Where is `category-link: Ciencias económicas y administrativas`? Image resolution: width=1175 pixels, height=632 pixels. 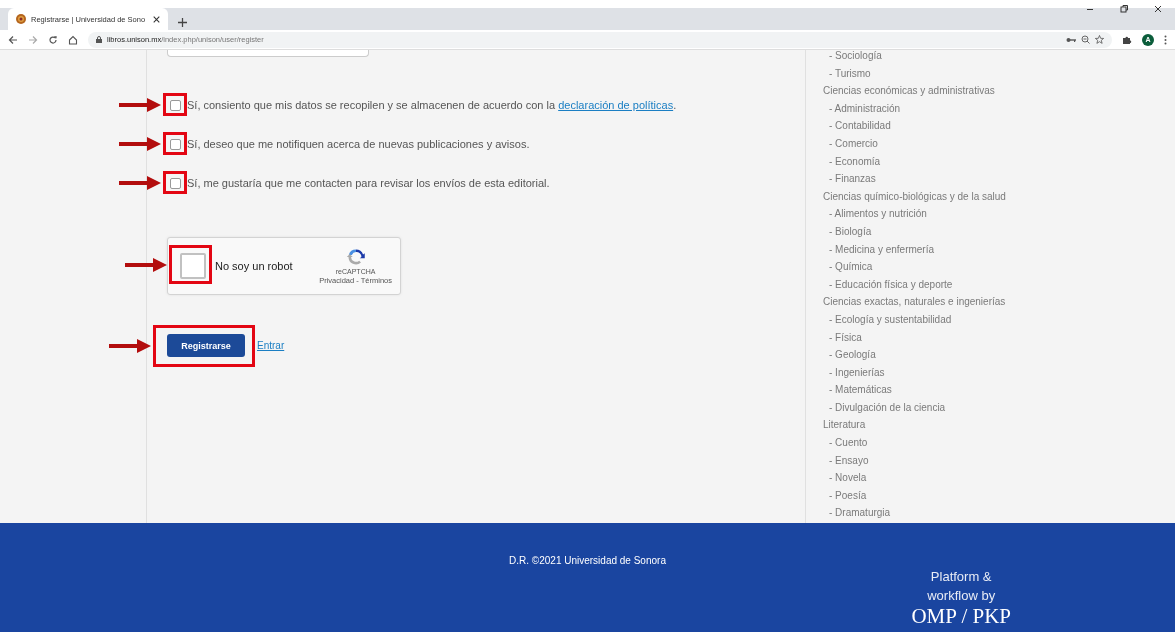 category-link: Ciencias económicas y administrativas is located at coordinates (999, 91).